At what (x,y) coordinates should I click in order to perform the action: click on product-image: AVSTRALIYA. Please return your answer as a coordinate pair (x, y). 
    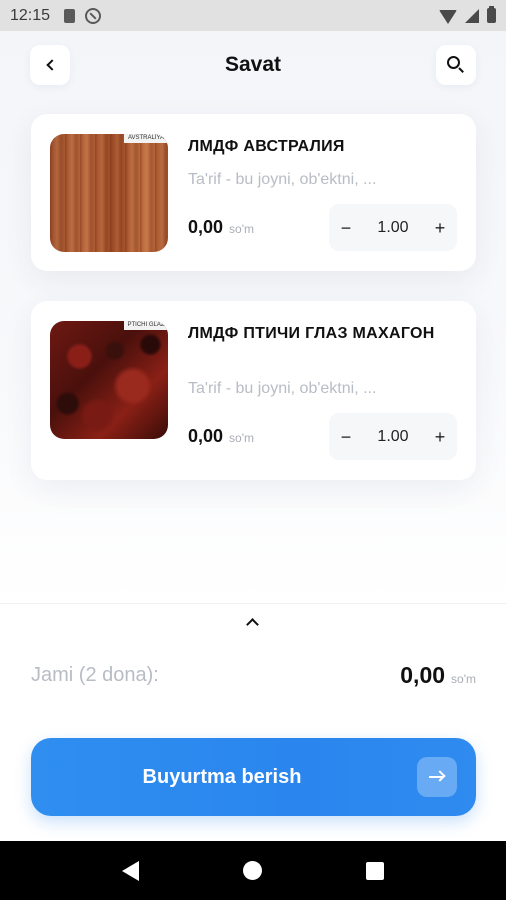
    Looking at the image, I should click on (109, 193).